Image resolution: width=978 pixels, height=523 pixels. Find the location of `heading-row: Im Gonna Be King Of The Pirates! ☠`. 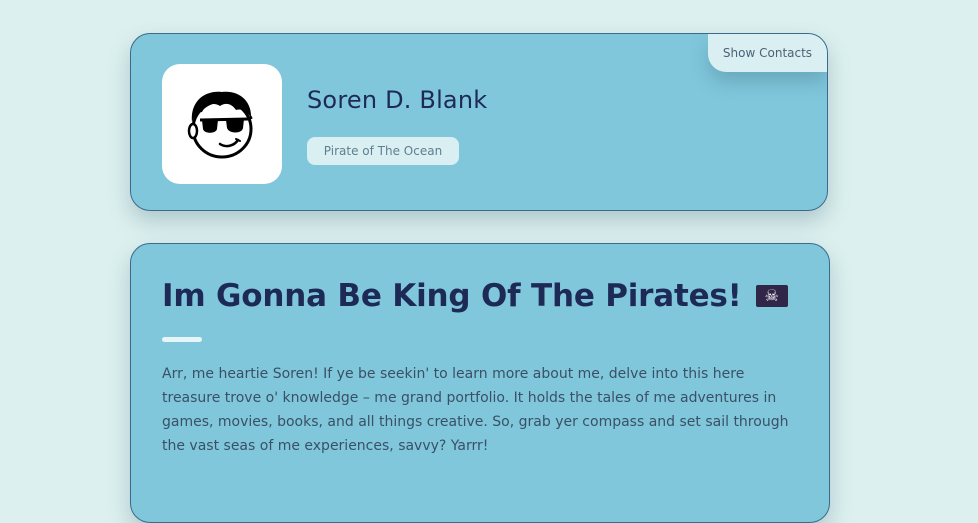

heading-row: Im Gonna Be King Of The Pirates! ☠ is located at coordinates (475, 296).